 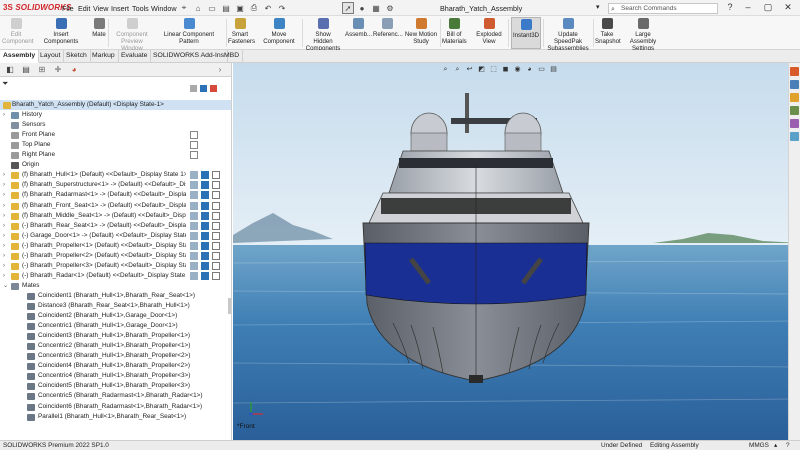 I want to click on menu-file: File, so click(x=68, y=8).